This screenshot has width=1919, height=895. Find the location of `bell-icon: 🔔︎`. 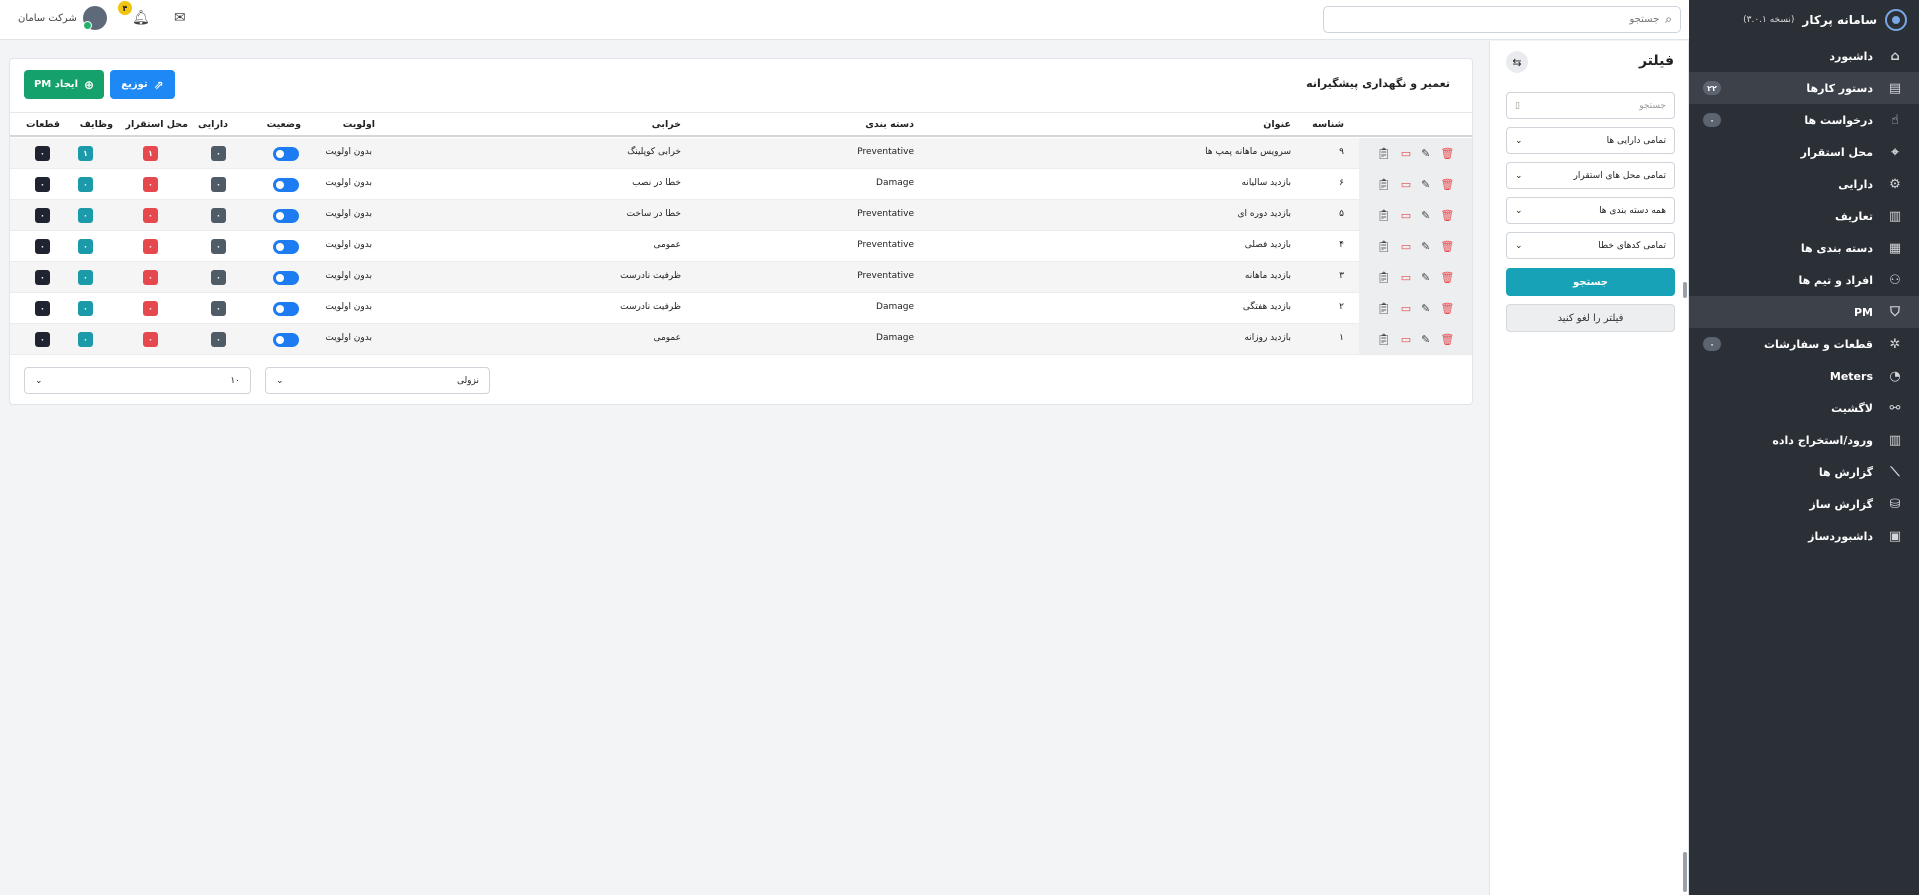

bell-icon: 🔔︎ is located at coordinates (141, 18).